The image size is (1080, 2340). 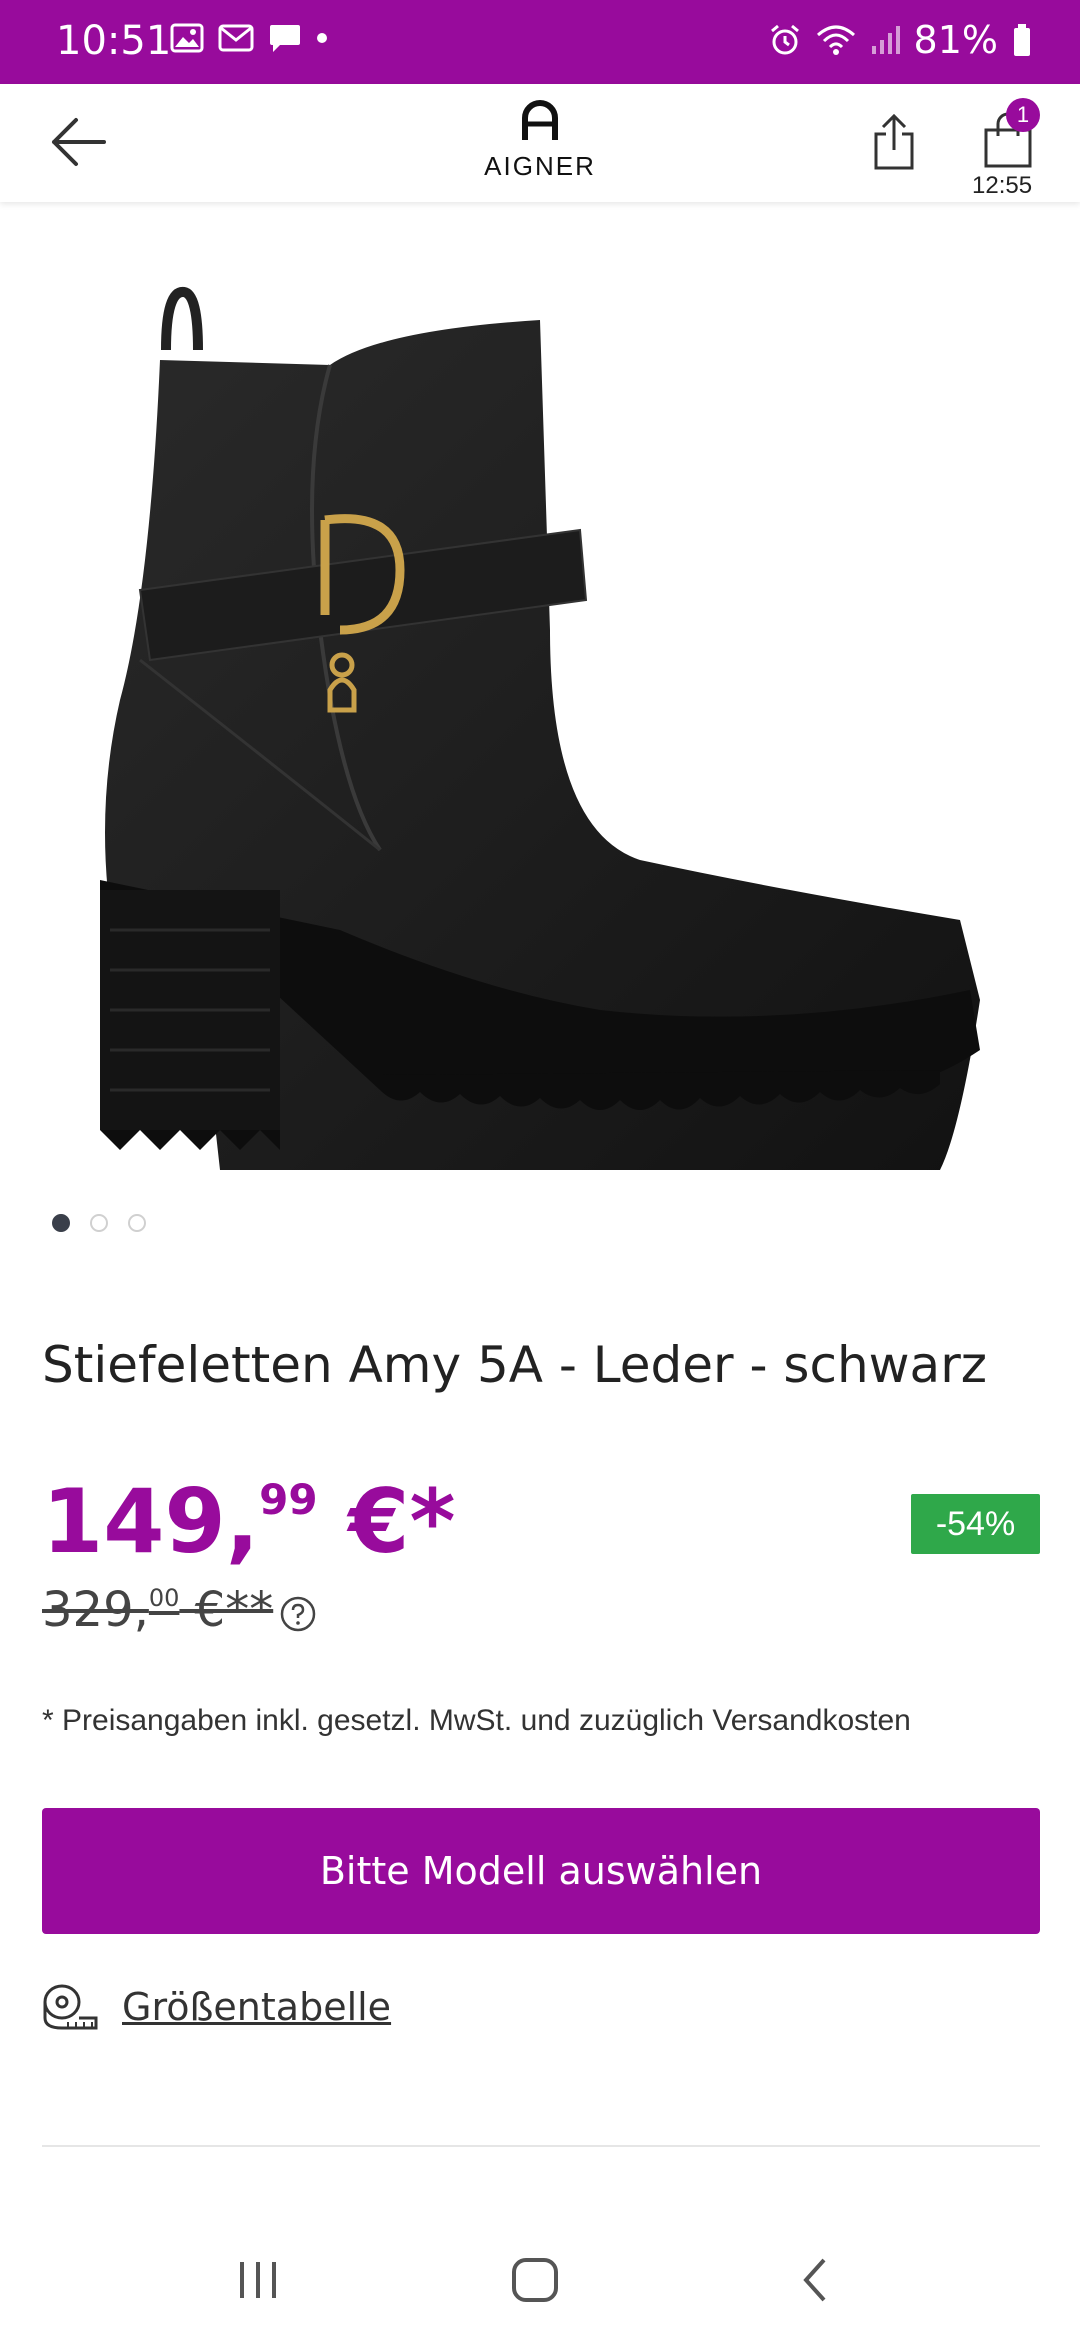 What do you see at coordinates (815, 2280) in the screenshot?
I see `system-back-icon` at bounding box center [815, 2280].